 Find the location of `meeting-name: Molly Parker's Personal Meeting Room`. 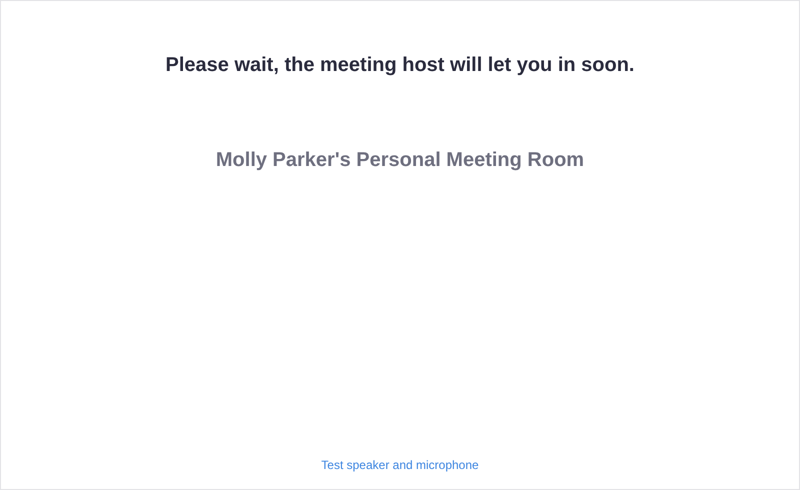

meeting-name: Molly Parker's Personal Meeting Room is located at coordinates (400, 160).